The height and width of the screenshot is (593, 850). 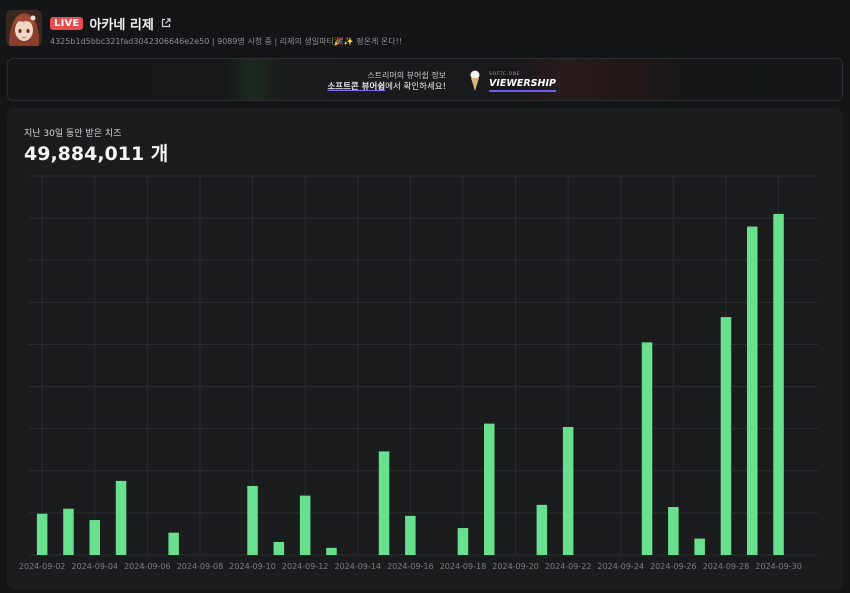 I want to click on viewership-logo: SOFTC.ONE VIEWERSHIP, so click(x=522, y=82).